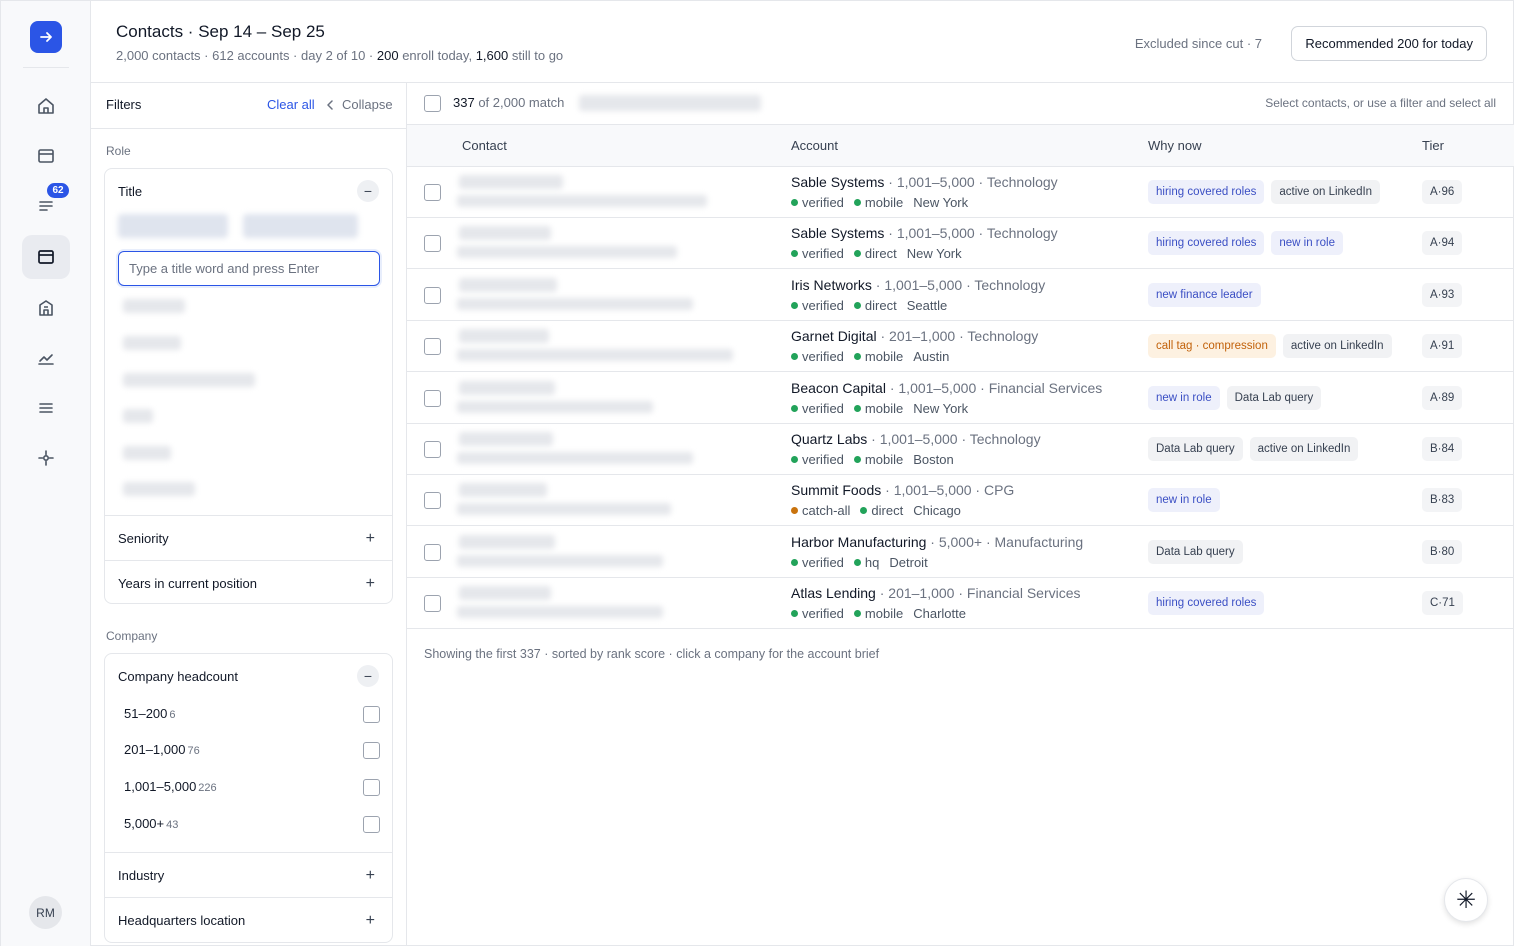 The height and width of the screenshot is (946, 1514). What do you see at coordinates (359, 104) in the screenshot?
I see `collapse-button: Collapse` at bounding box center [359, 104].